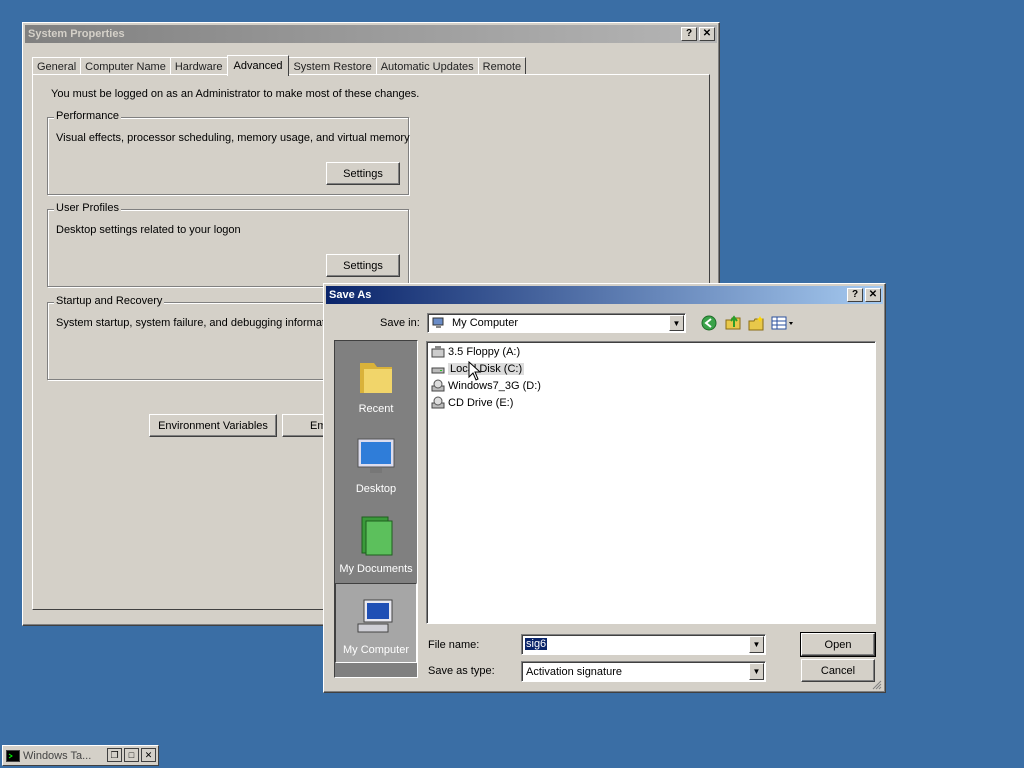 The image size is (1024, 768). Describe the element at coordinates (198, 66) in the screenshot. I see `tab-hardware: Hardware` at that location.